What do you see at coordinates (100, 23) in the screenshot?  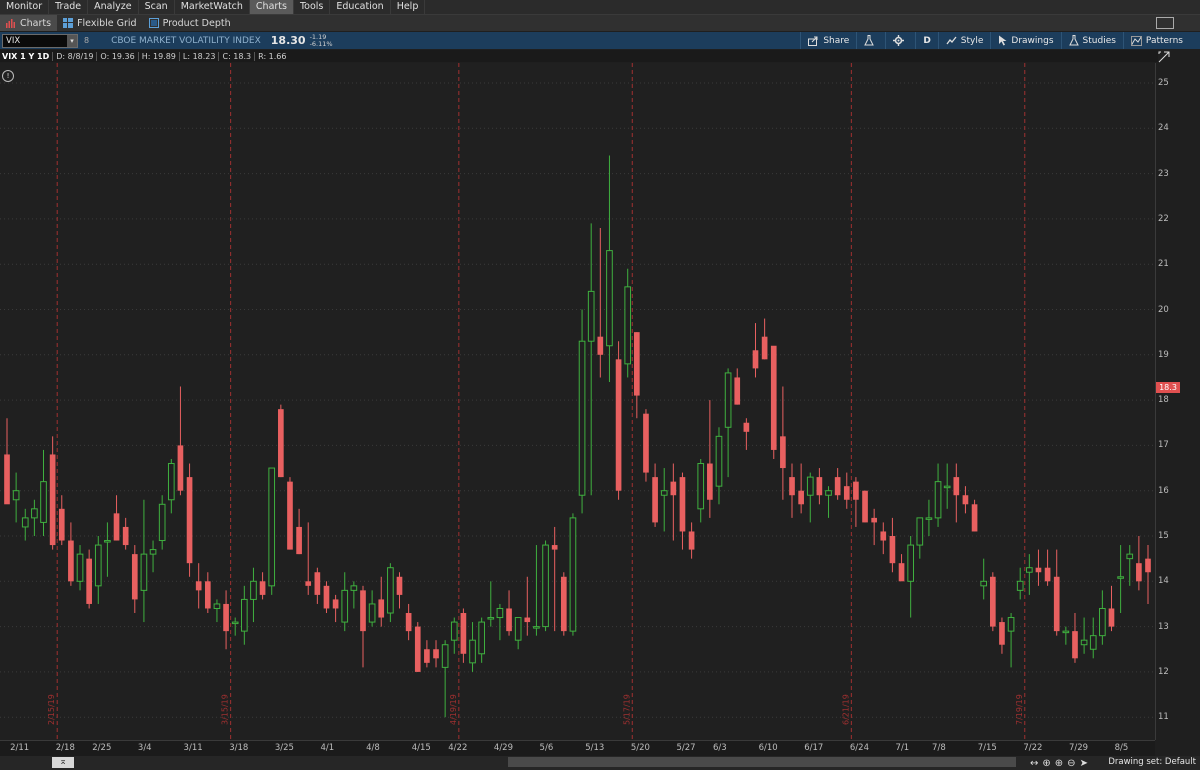 I see `subtab-flexible-grid: Flexible Grid` at bounding box center [100, 23].